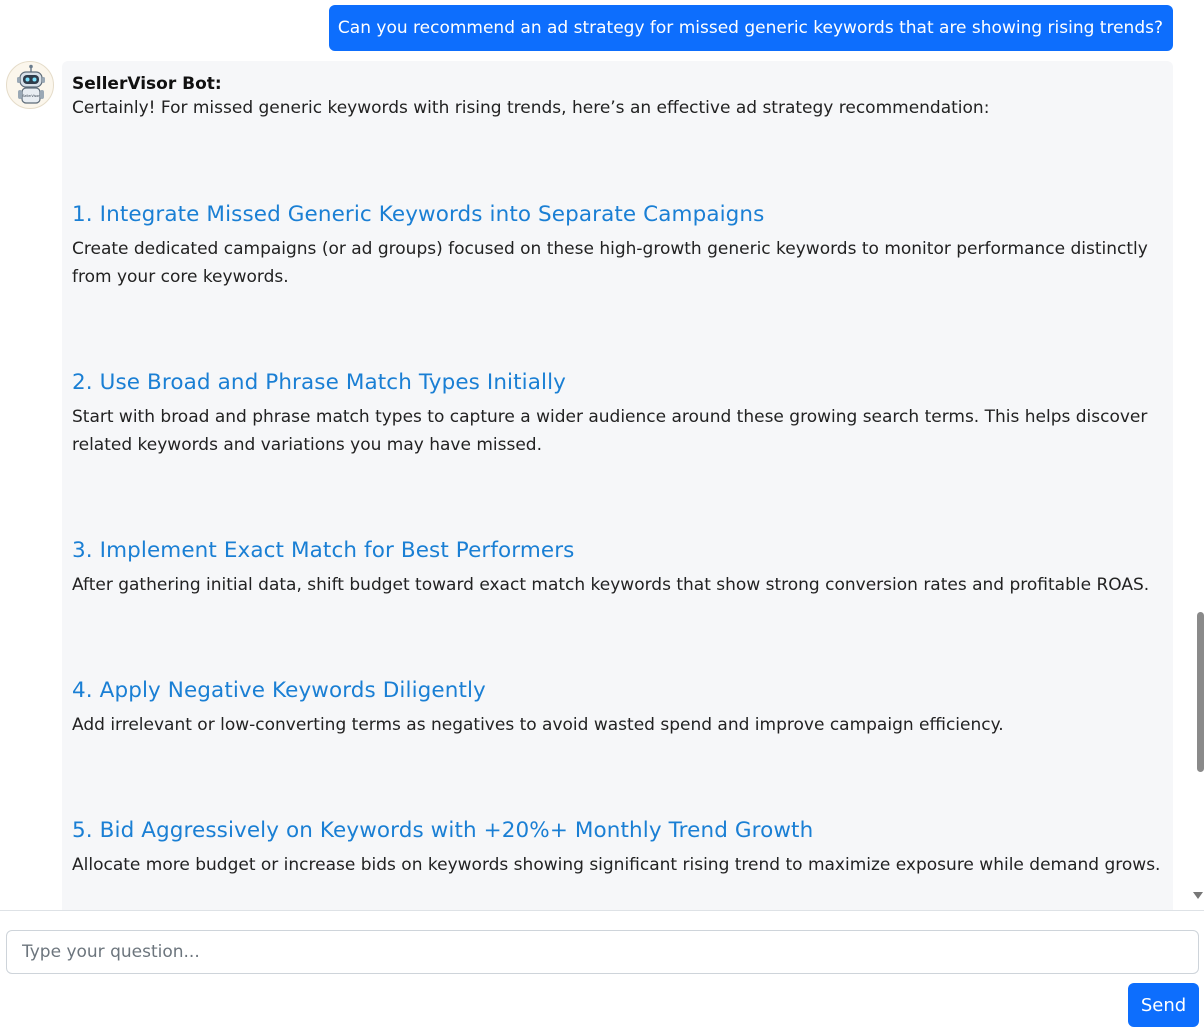 Image resolution: width=1204 pixels, height=1032 pixels. I want to click on robot-icon: SellerVisor, so click(31, 84).